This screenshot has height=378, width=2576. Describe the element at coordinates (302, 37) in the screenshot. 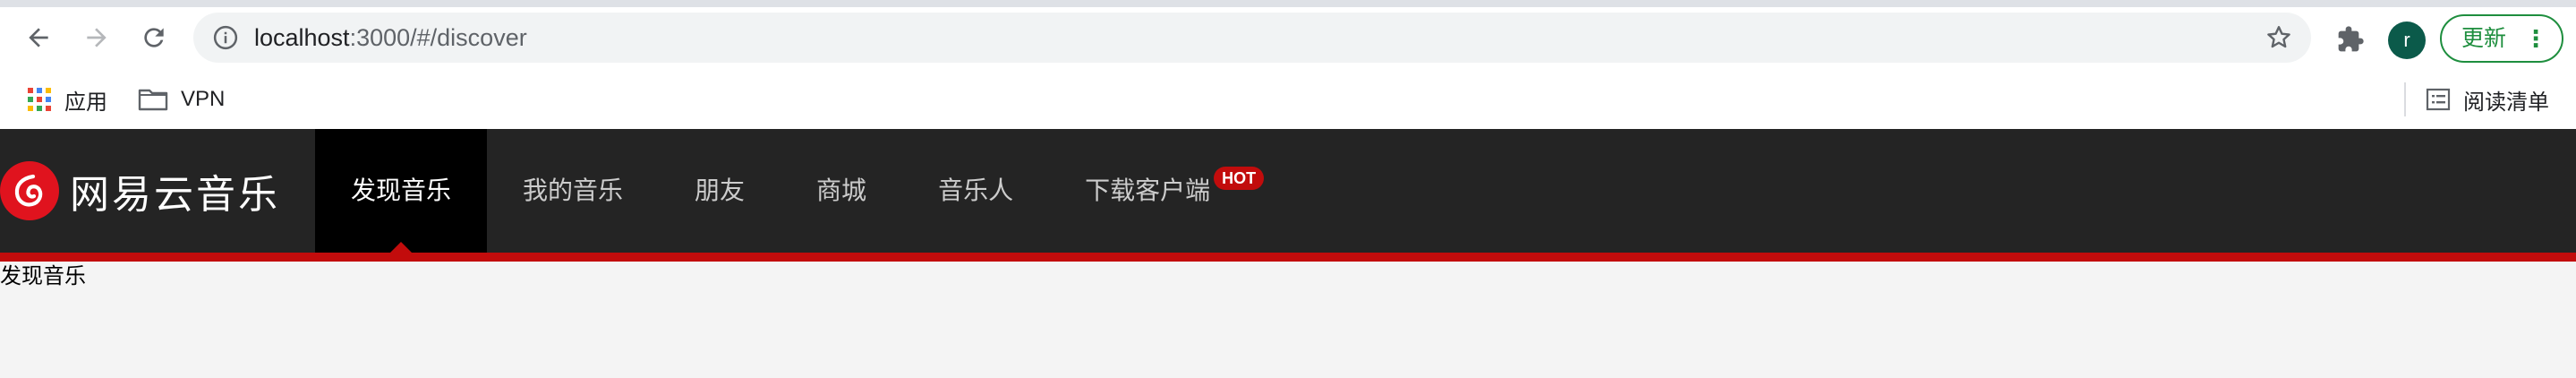

I see `url-host: localhost` at that location.